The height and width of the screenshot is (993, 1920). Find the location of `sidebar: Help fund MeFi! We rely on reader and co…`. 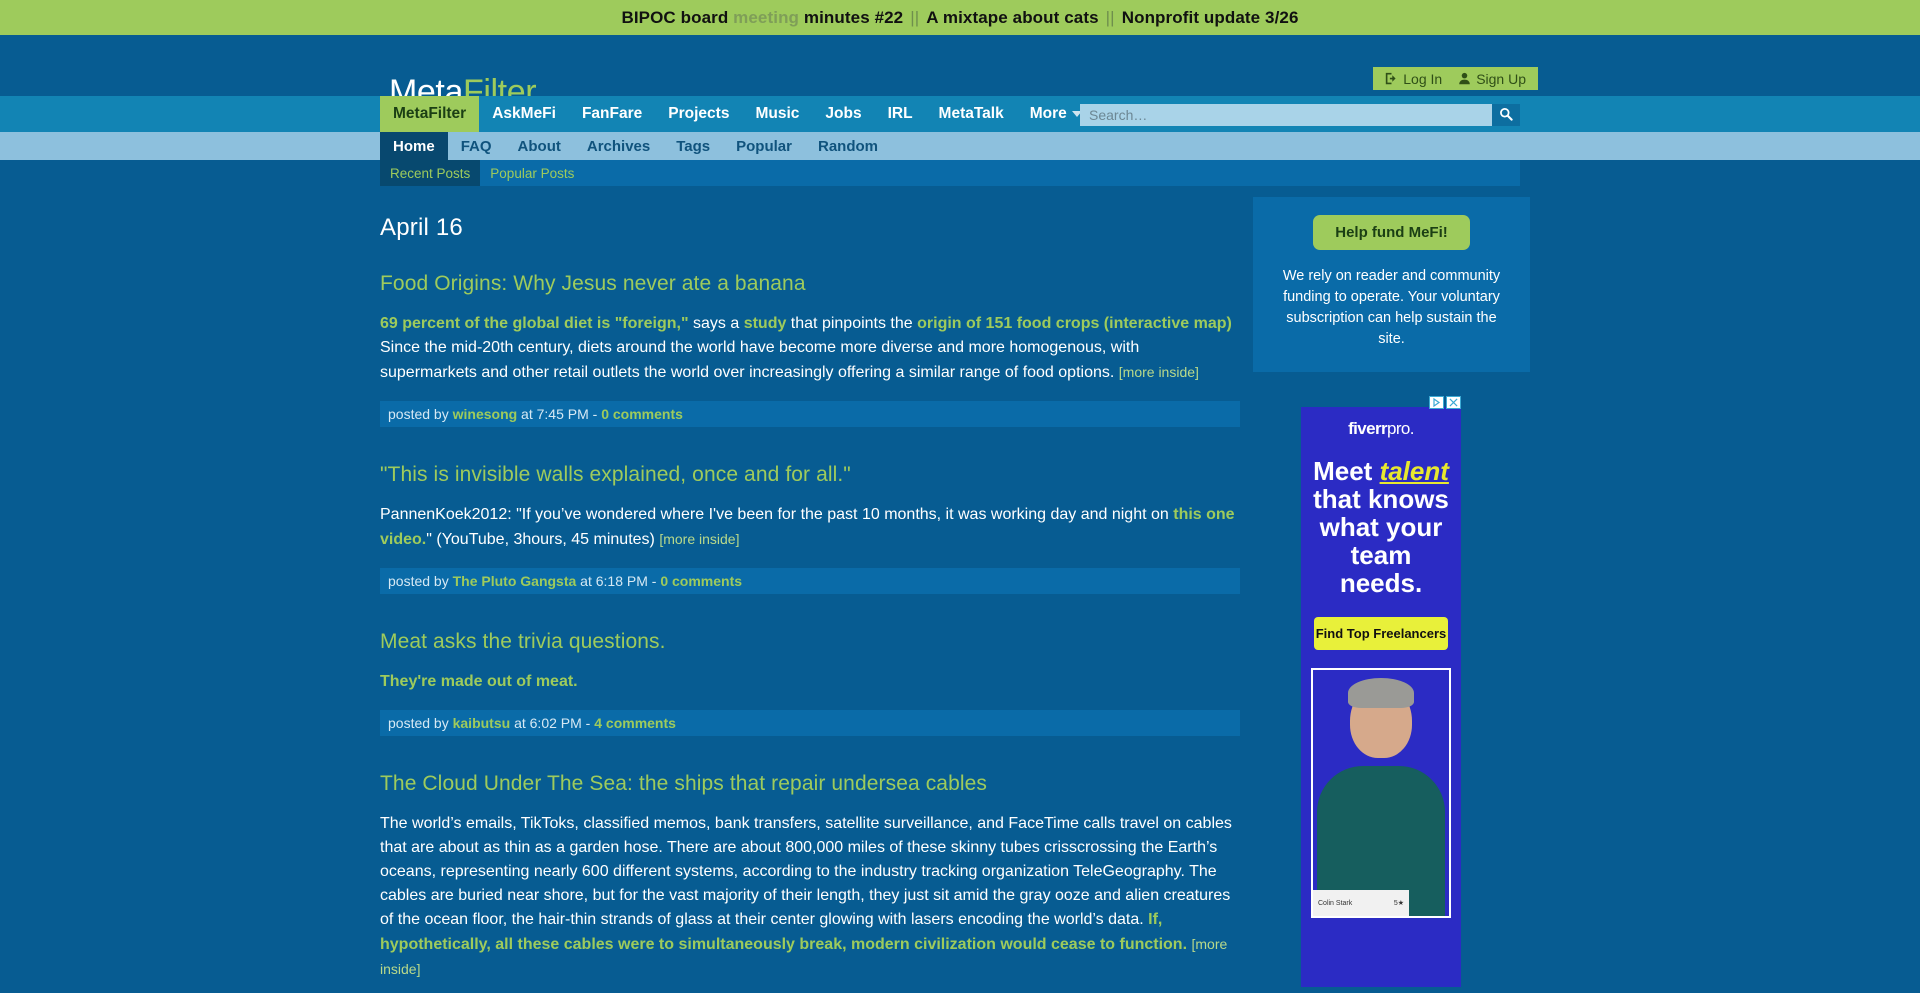

sidebar: Help fund MeFi! We rely on reader and co… is located at coordinates (1391, 592).